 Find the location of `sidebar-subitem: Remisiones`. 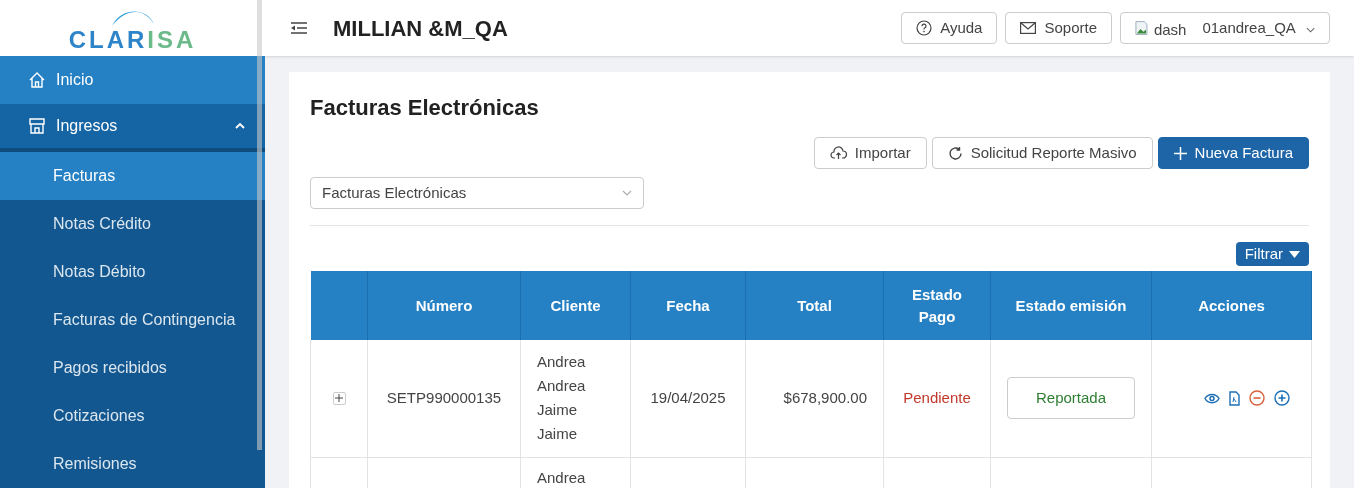

sidebar-subitem: Remisiones is located at coordinates (132, 464).